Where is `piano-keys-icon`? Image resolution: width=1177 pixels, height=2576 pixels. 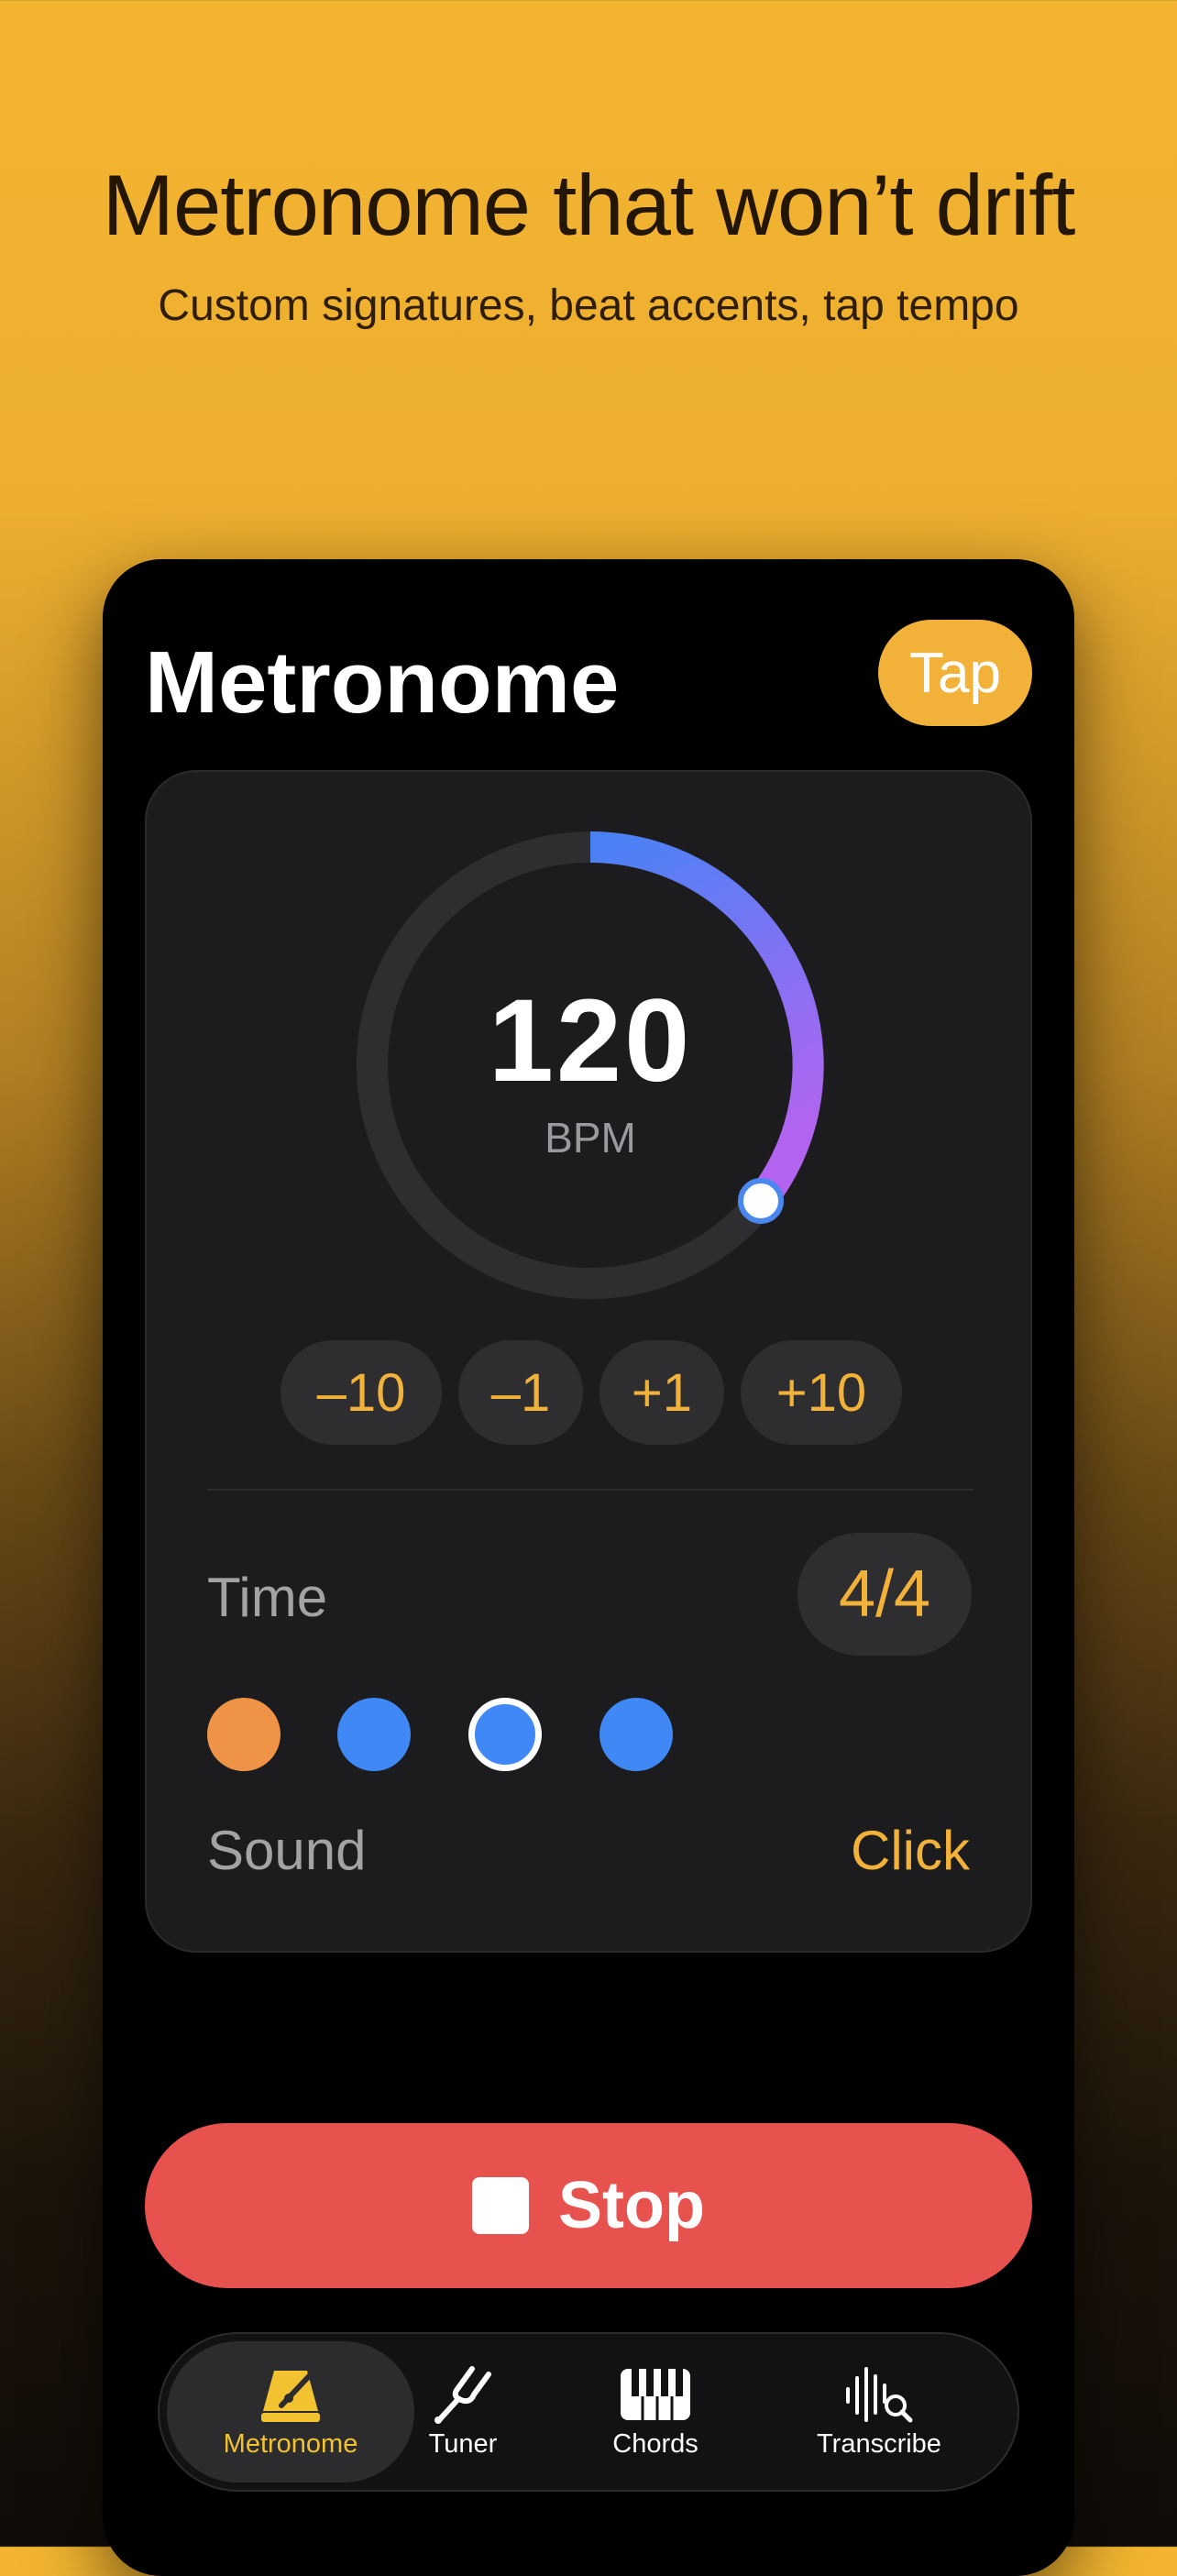 piano-keys-icon is located at coordinates (655, 2394).